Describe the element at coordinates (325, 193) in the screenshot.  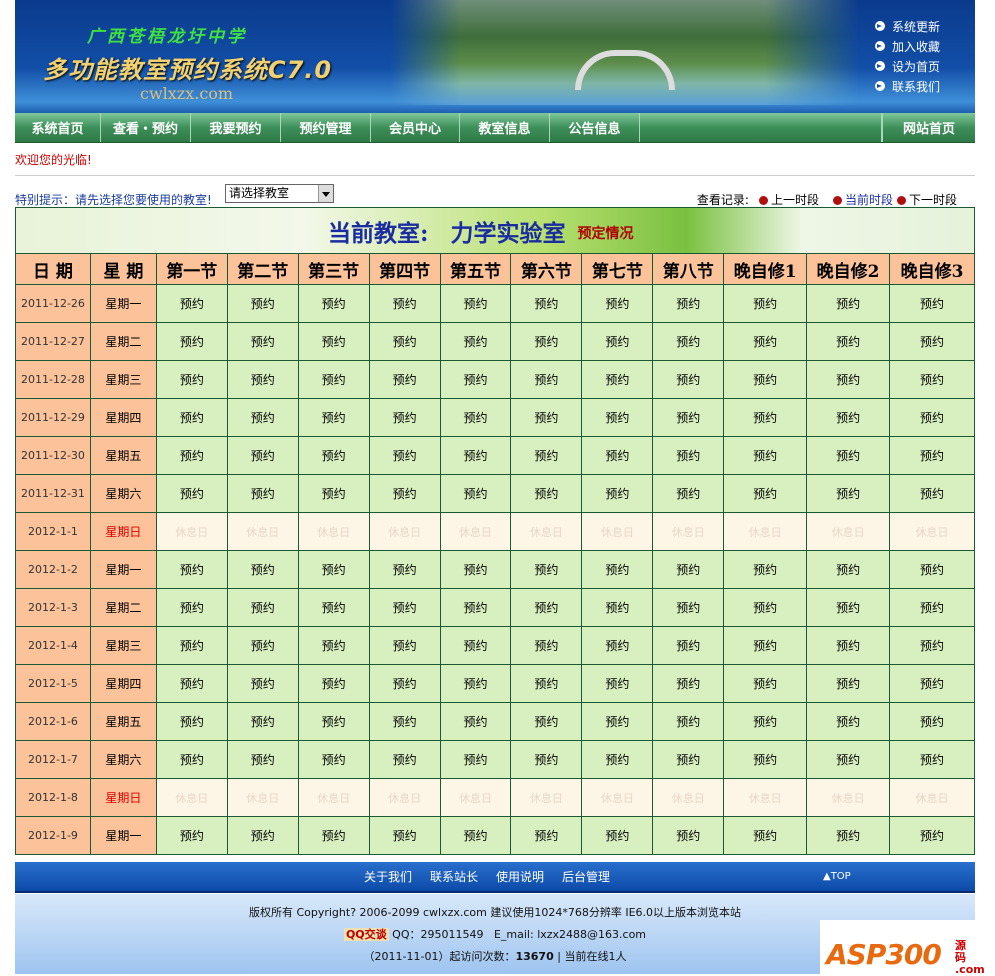
I see `chevron-down-icon` at that location.